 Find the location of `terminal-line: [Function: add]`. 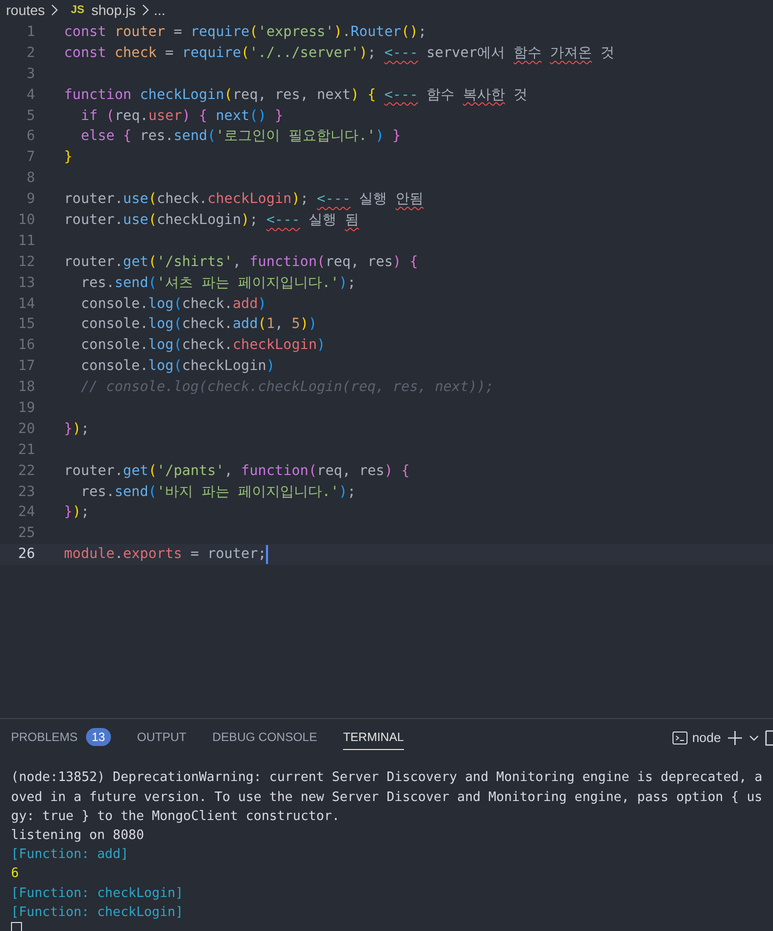

terminal-line: [Function: add] is located at coordinates (70, 855).